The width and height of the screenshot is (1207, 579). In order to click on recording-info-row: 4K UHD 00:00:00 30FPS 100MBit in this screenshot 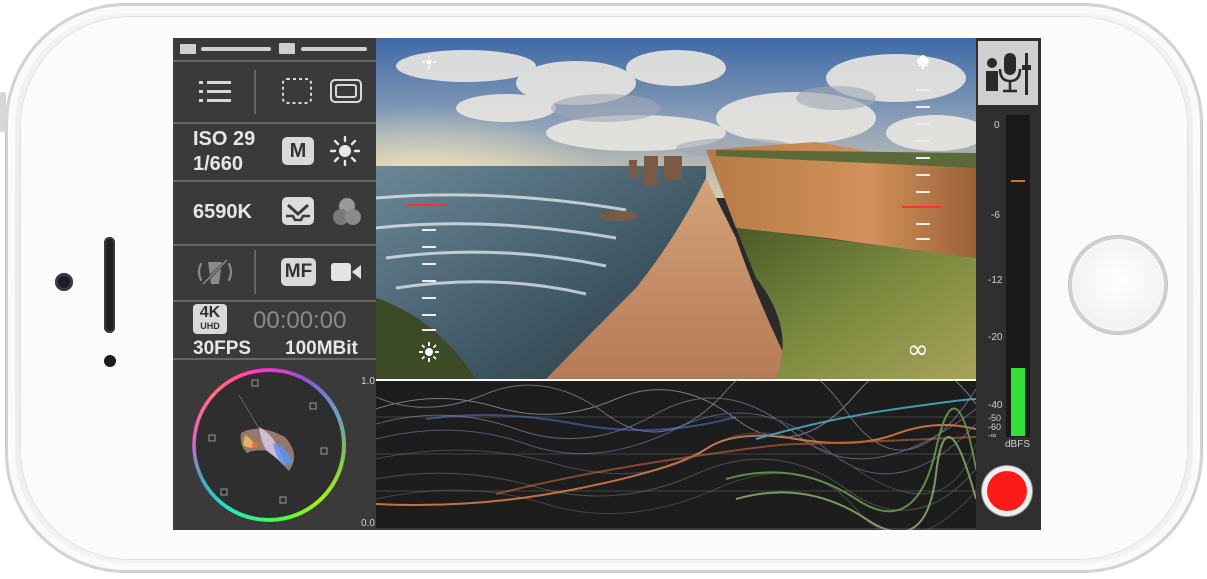, I will do `click(274, 331)`.